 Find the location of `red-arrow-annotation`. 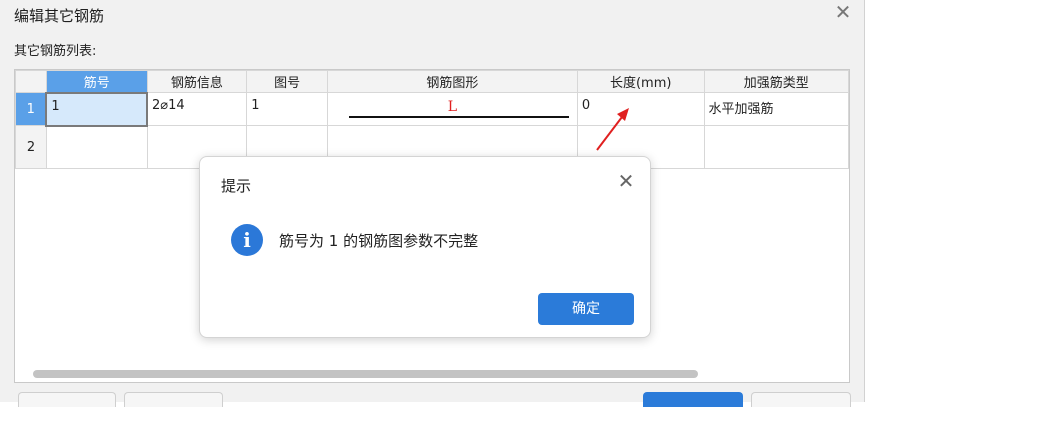

red-arrow-annotation is located at coordinates (612, 129).